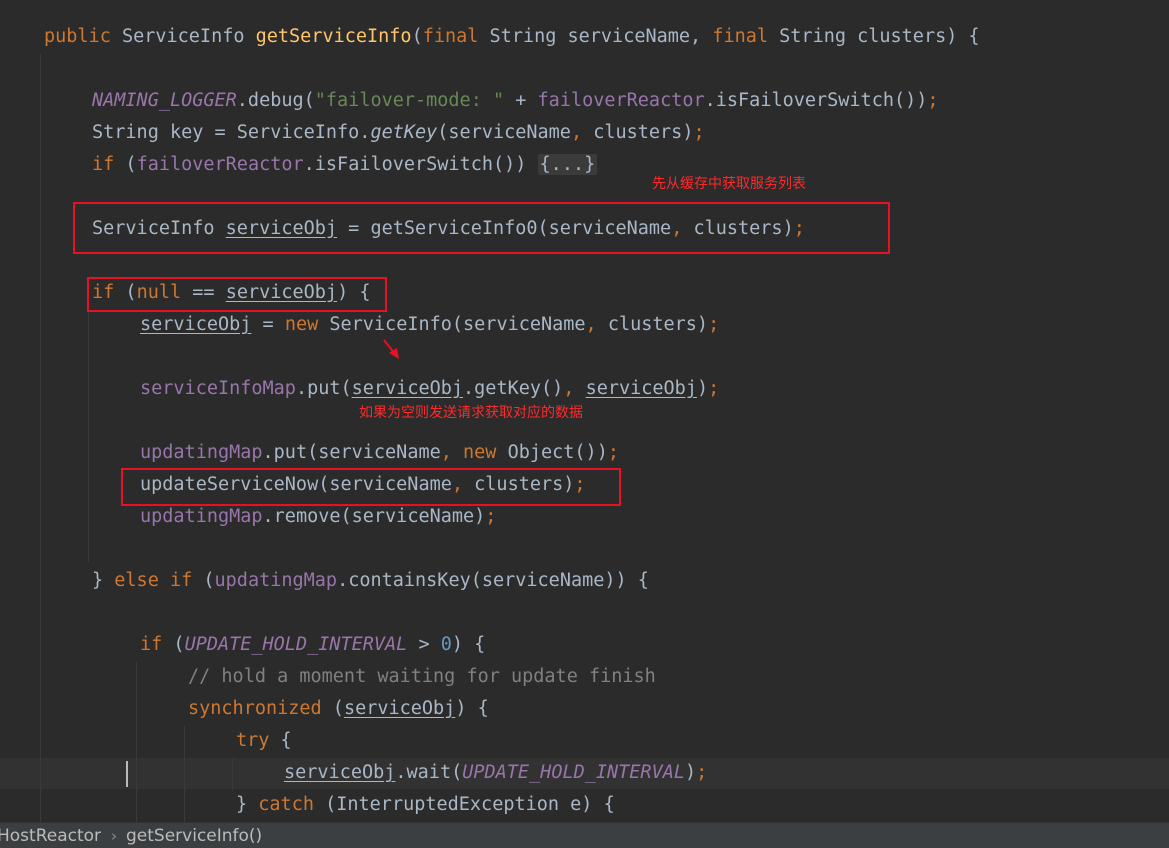 Image resolution: width=1169 pixels, height=848 pixels. I want to click on code-line: serviceObj.wait(UPDATE_HOLD_INTERVAL);, so click(495, 773).